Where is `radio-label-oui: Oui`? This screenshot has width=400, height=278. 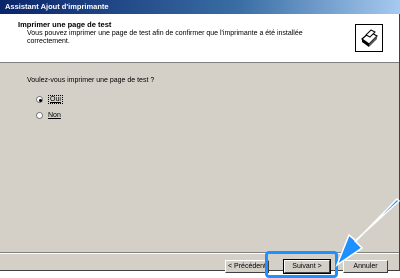
radio-label-oui: Oui is located at coordinates (55, 99).